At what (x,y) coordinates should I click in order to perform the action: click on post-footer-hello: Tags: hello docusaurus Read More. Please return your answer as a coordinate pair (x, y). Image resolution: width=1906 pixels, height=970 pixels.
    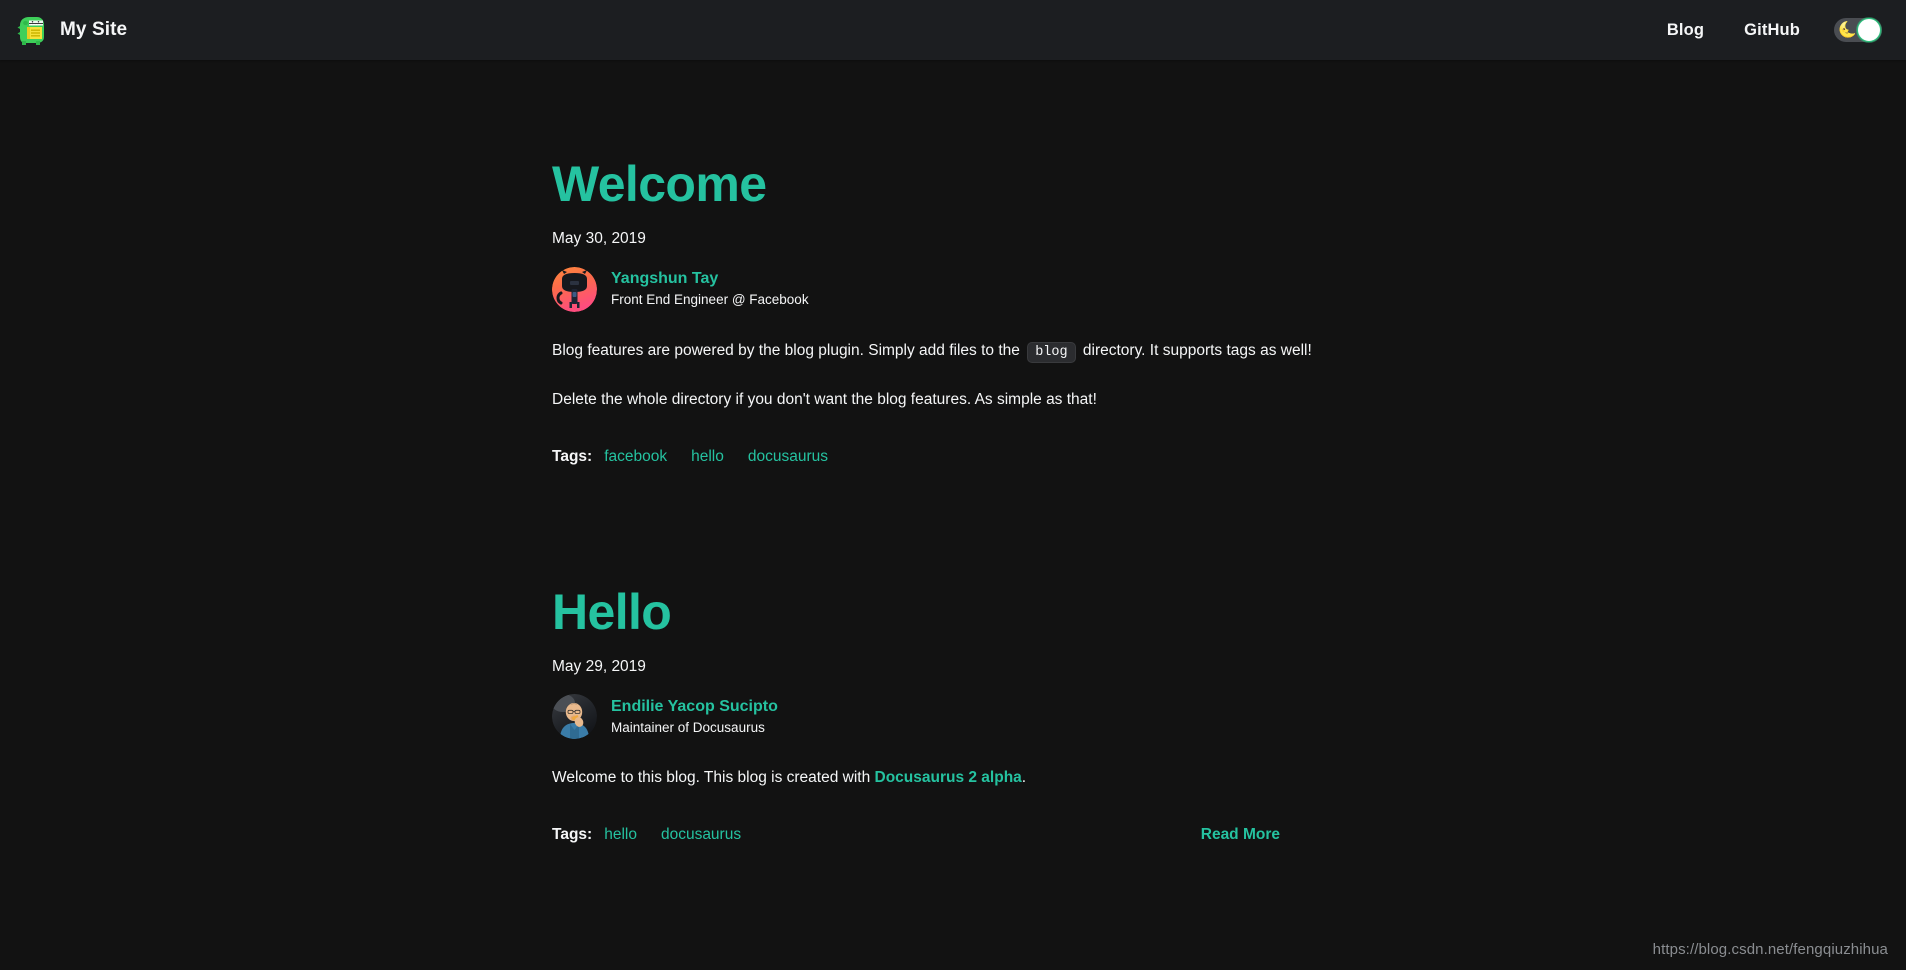
    Looking at the image, I should click on (957, 835).